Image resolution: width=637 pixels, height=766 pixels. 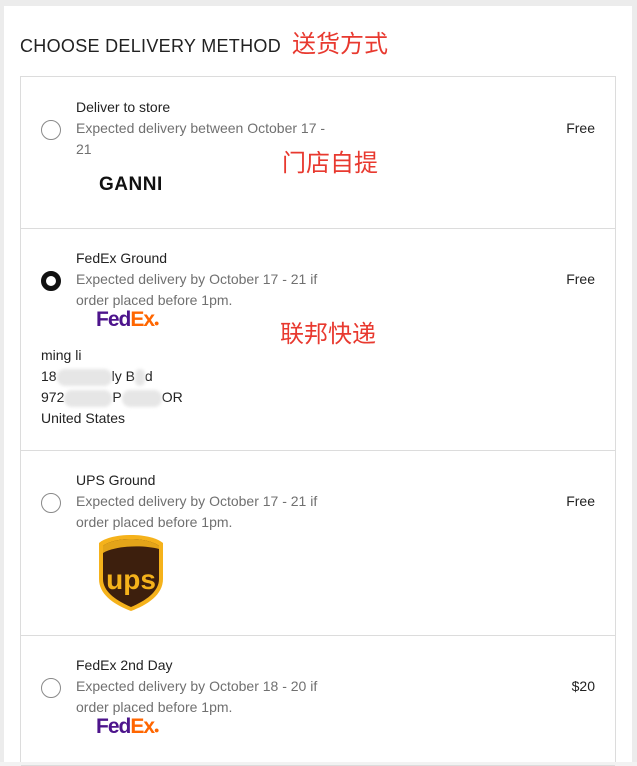 I want to click on ups-logo: ups, so click(x=131, y=573).